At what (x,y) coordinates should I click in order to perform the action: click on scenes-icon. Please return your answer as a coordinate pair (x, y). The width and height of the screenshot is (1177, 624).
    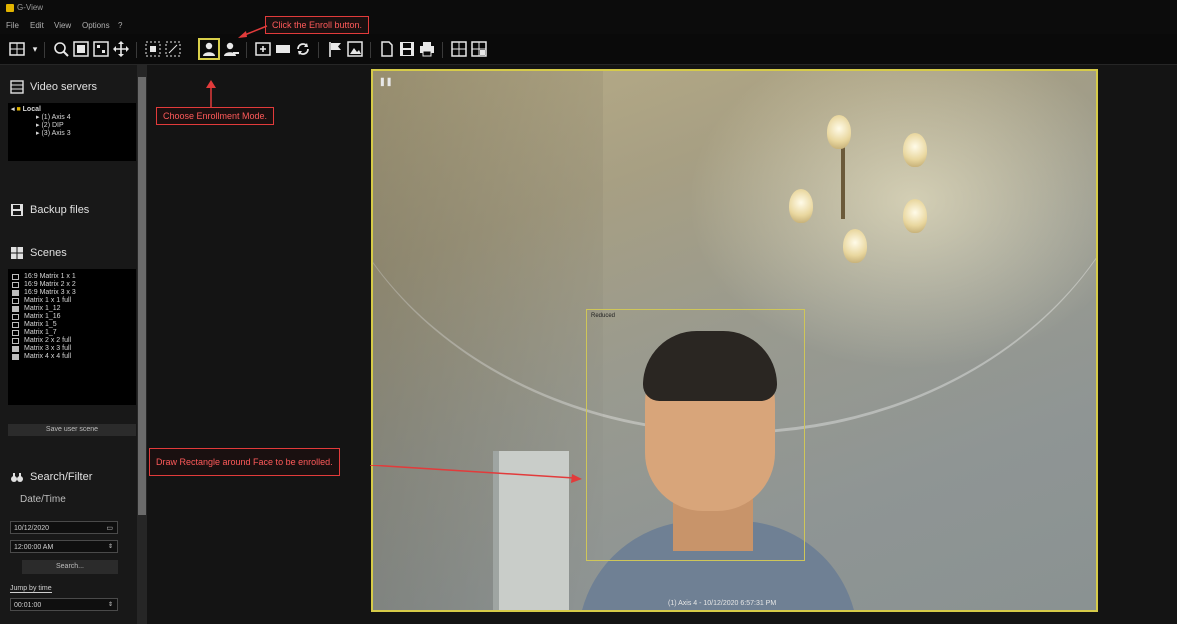
    Looking at the image, I should click on (17, 253).